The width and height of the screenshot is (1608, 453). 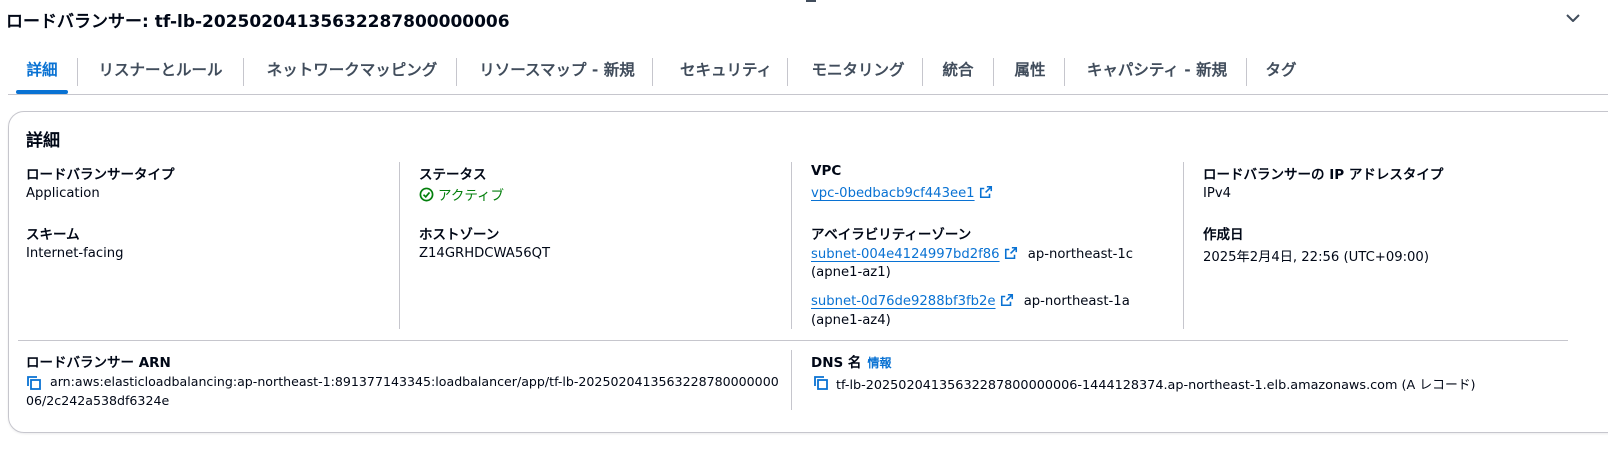 I want to click on top-indicator, so click(x=811, y=1).